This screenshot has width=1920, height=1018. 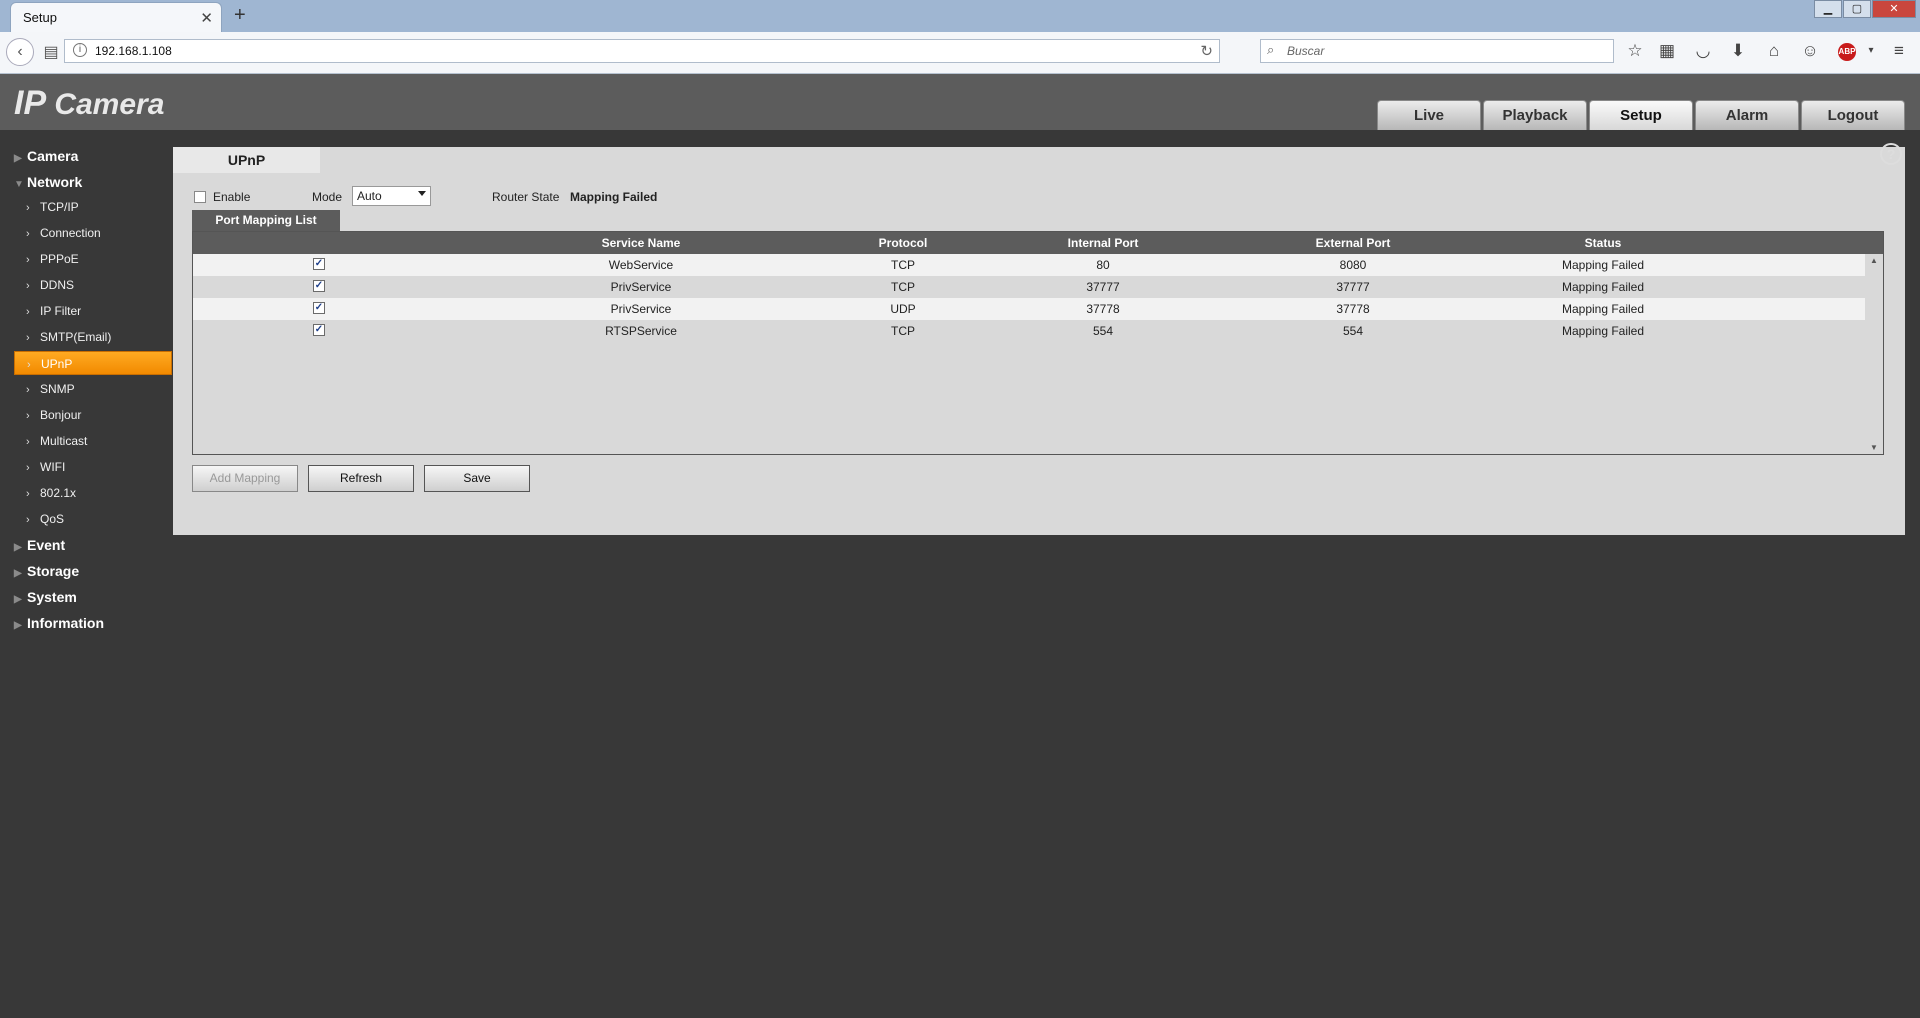 I want to click on pocket-icon: ◡, so click(x=1703, y=51).